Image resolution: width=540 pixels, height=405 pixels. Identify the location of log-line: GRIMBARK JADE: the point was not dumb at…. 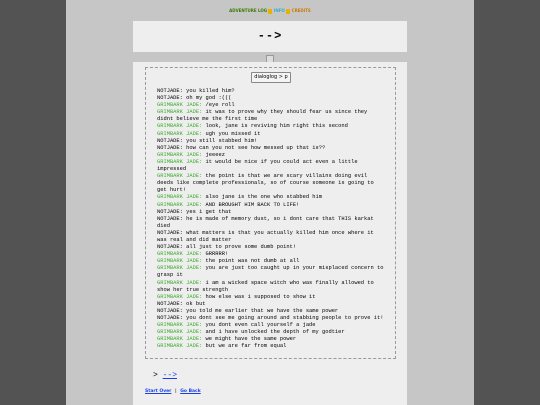
(271, 261).